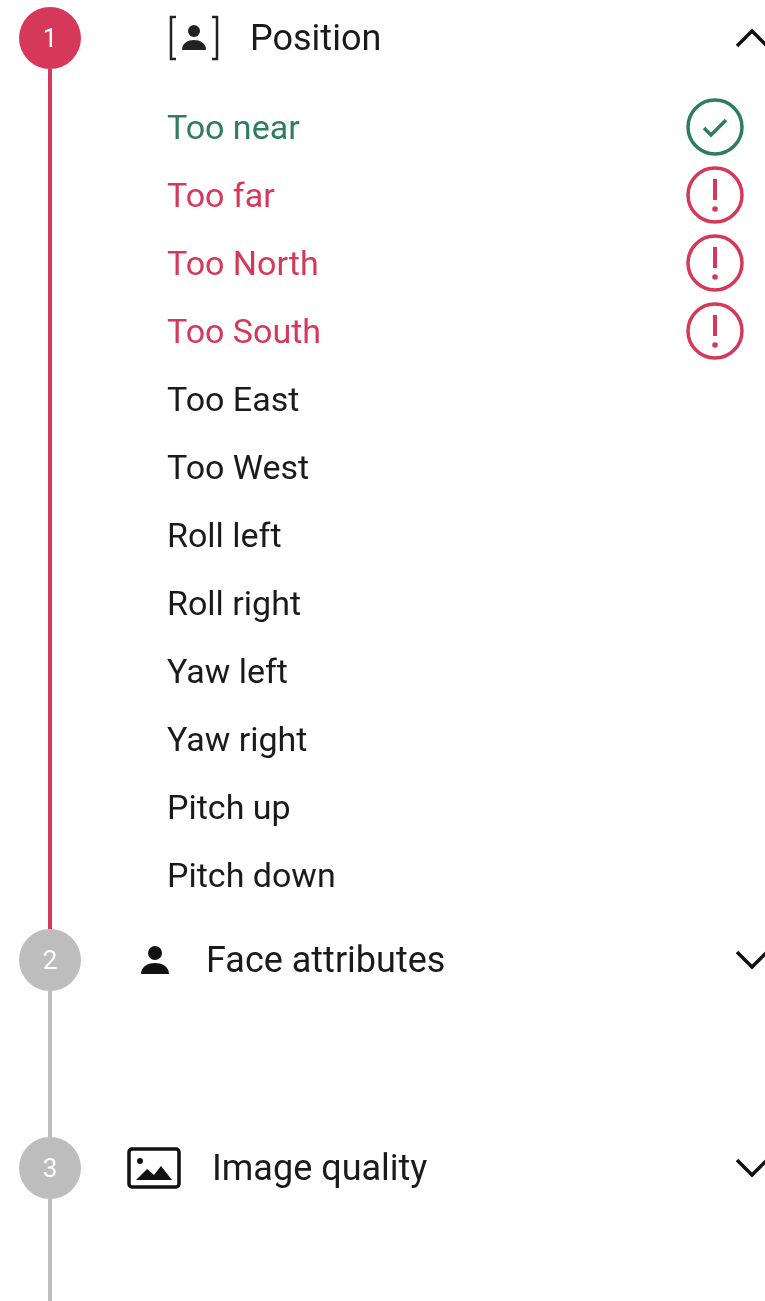  I want to click on person-frame-icon, so click(194, 38).